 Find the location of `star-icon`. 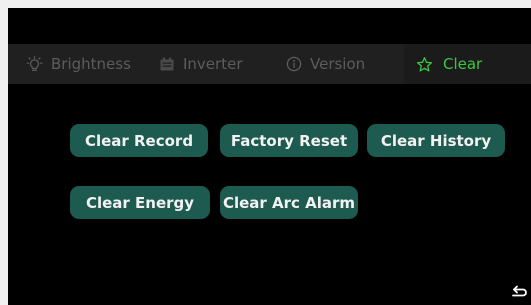

star-icon is located at coordinates (424, 64).